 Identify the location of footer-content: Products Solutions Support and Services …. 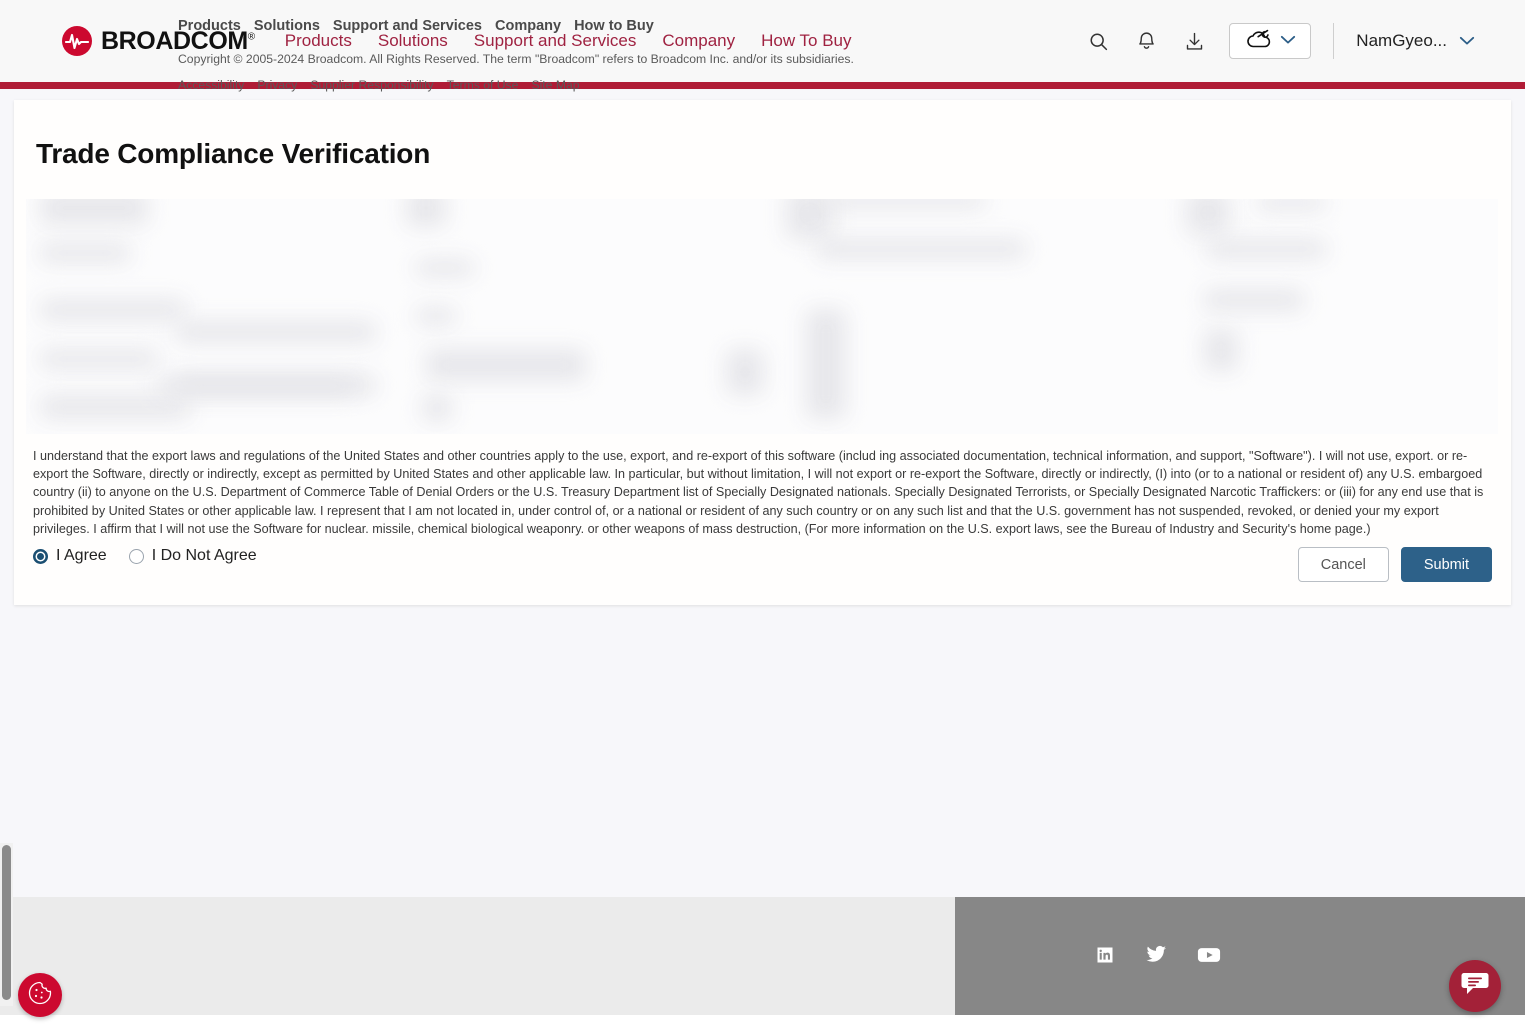
(516, 55).